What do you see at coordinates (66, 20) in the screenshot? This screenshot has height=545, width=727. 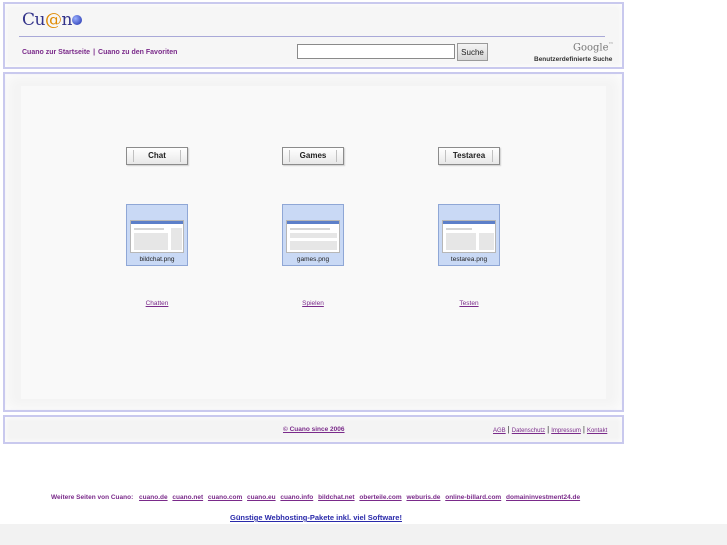 I see `logo-text-n: n` at bounding box center [66, 20].